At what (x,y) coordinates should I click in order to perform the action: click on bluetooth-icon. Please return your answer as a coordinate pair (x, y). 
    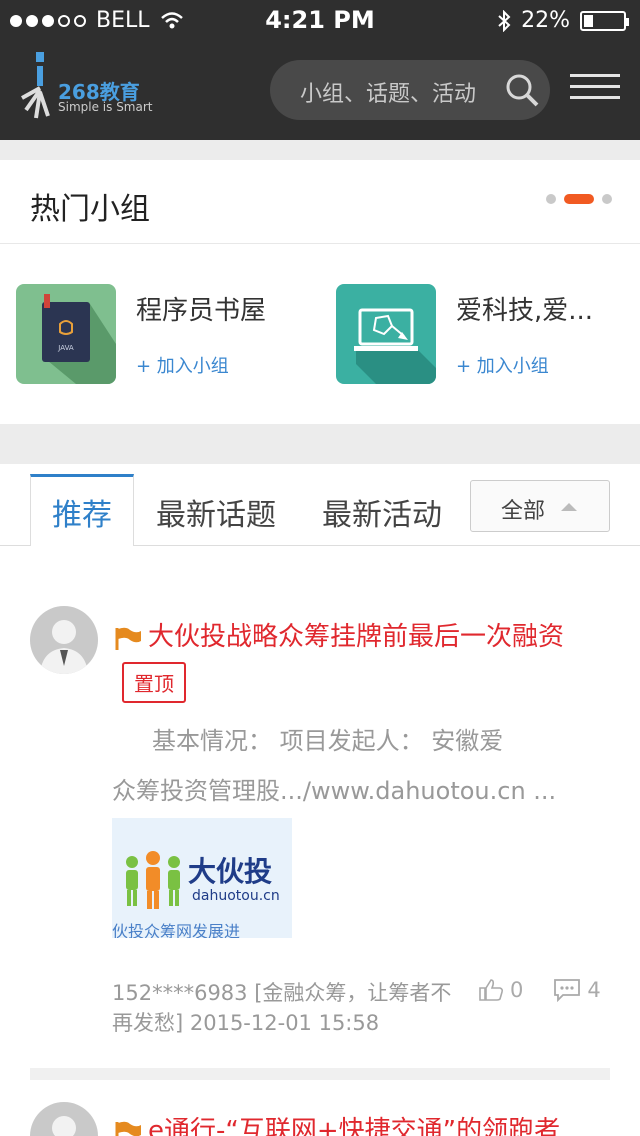
    Looking at the image, I should click on (504, 20).